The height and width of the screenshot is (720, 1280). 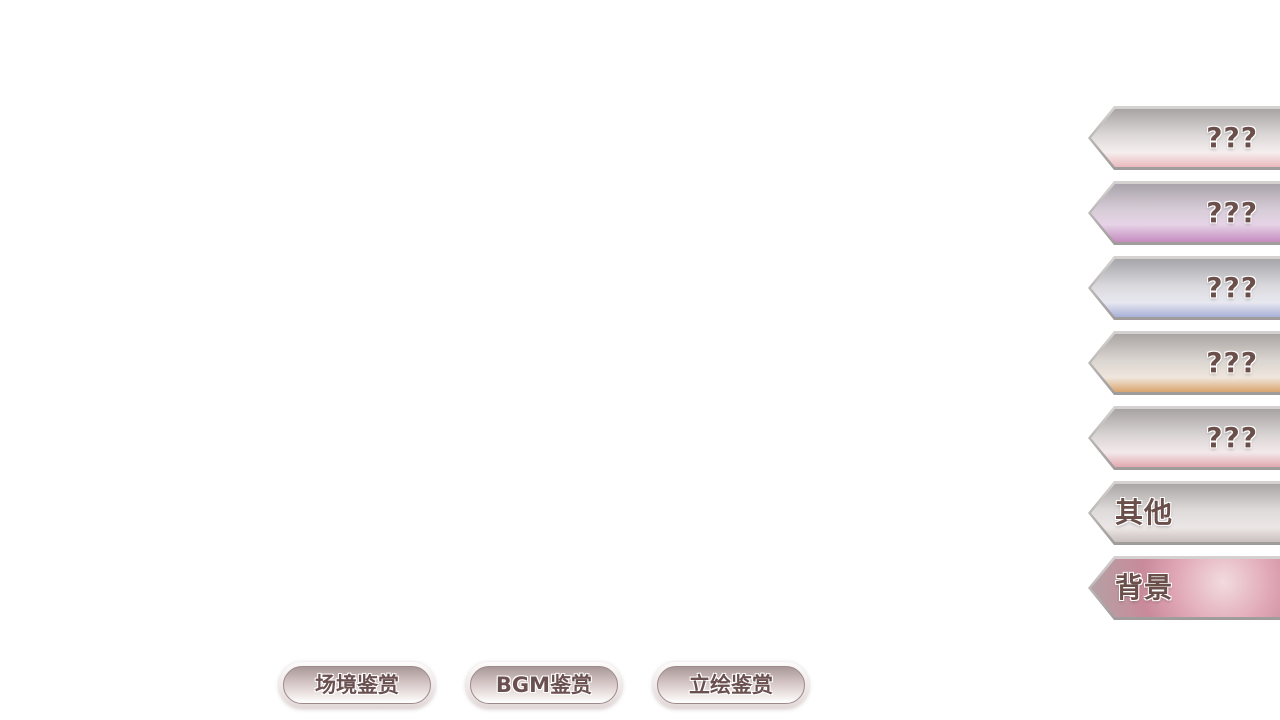 I want to click on category-tab-background: 背景, so click(x=1184, y=588).